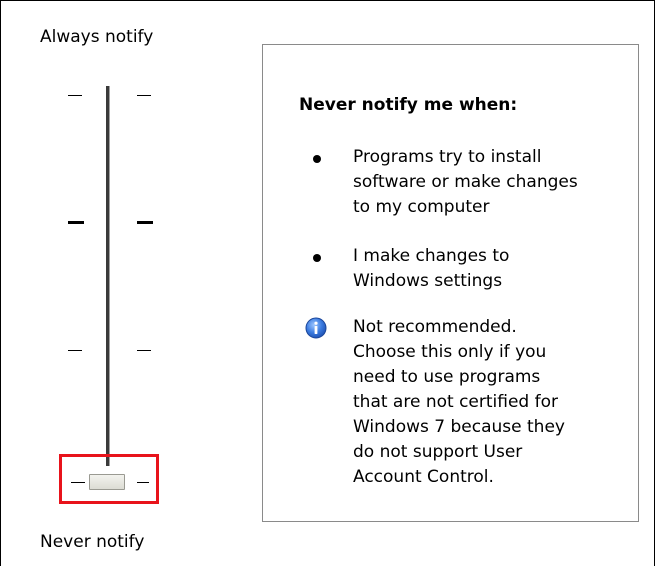 Image resolution: width=657 pixels, height=566 pixels. Describe the element at coordinates (109, 479) in the screenshot. I see `slider-thumb-highlight` at that location.